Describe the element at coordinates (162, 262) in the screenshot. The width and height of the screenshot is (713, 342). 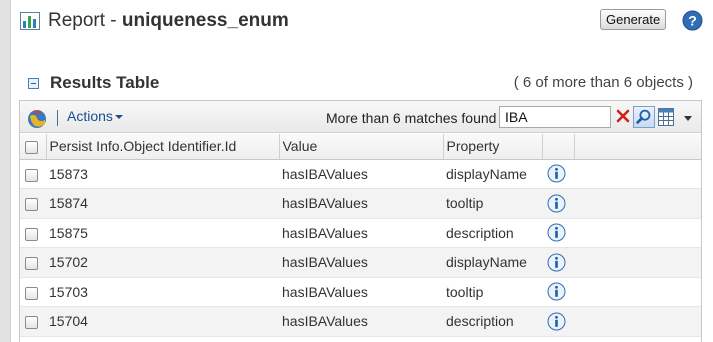
I see `id-cell: 15702` at that location.